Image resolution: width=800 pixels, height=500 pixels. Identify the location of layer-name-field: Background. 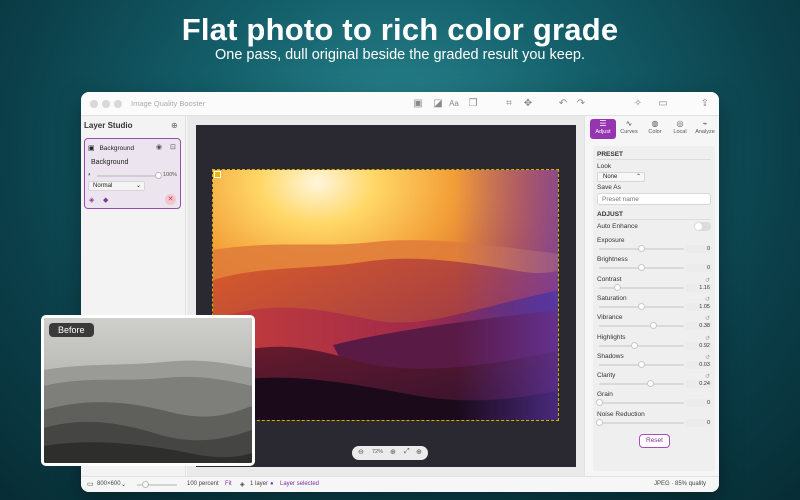
(132, 163).